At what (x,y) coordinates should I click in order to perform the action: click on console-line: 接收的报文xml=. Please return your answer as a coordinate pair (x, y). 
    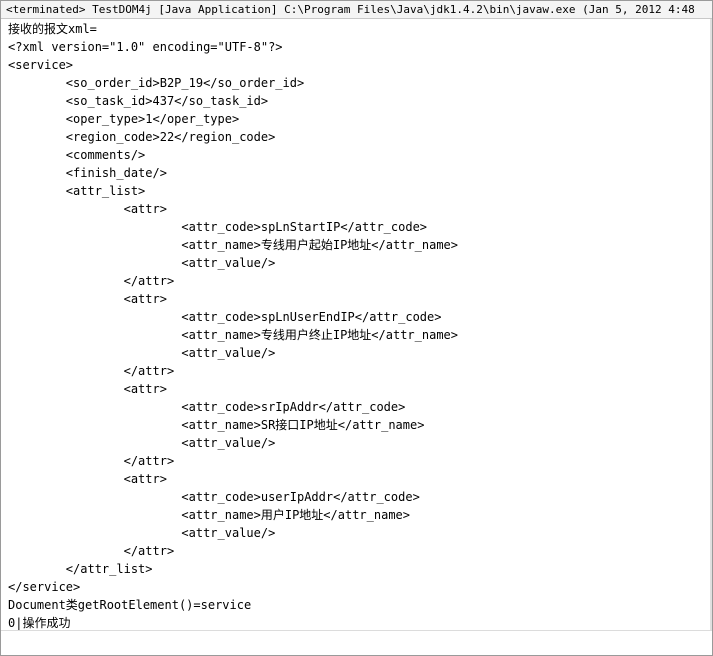
    Looking at the image, I should click on (52, 29).